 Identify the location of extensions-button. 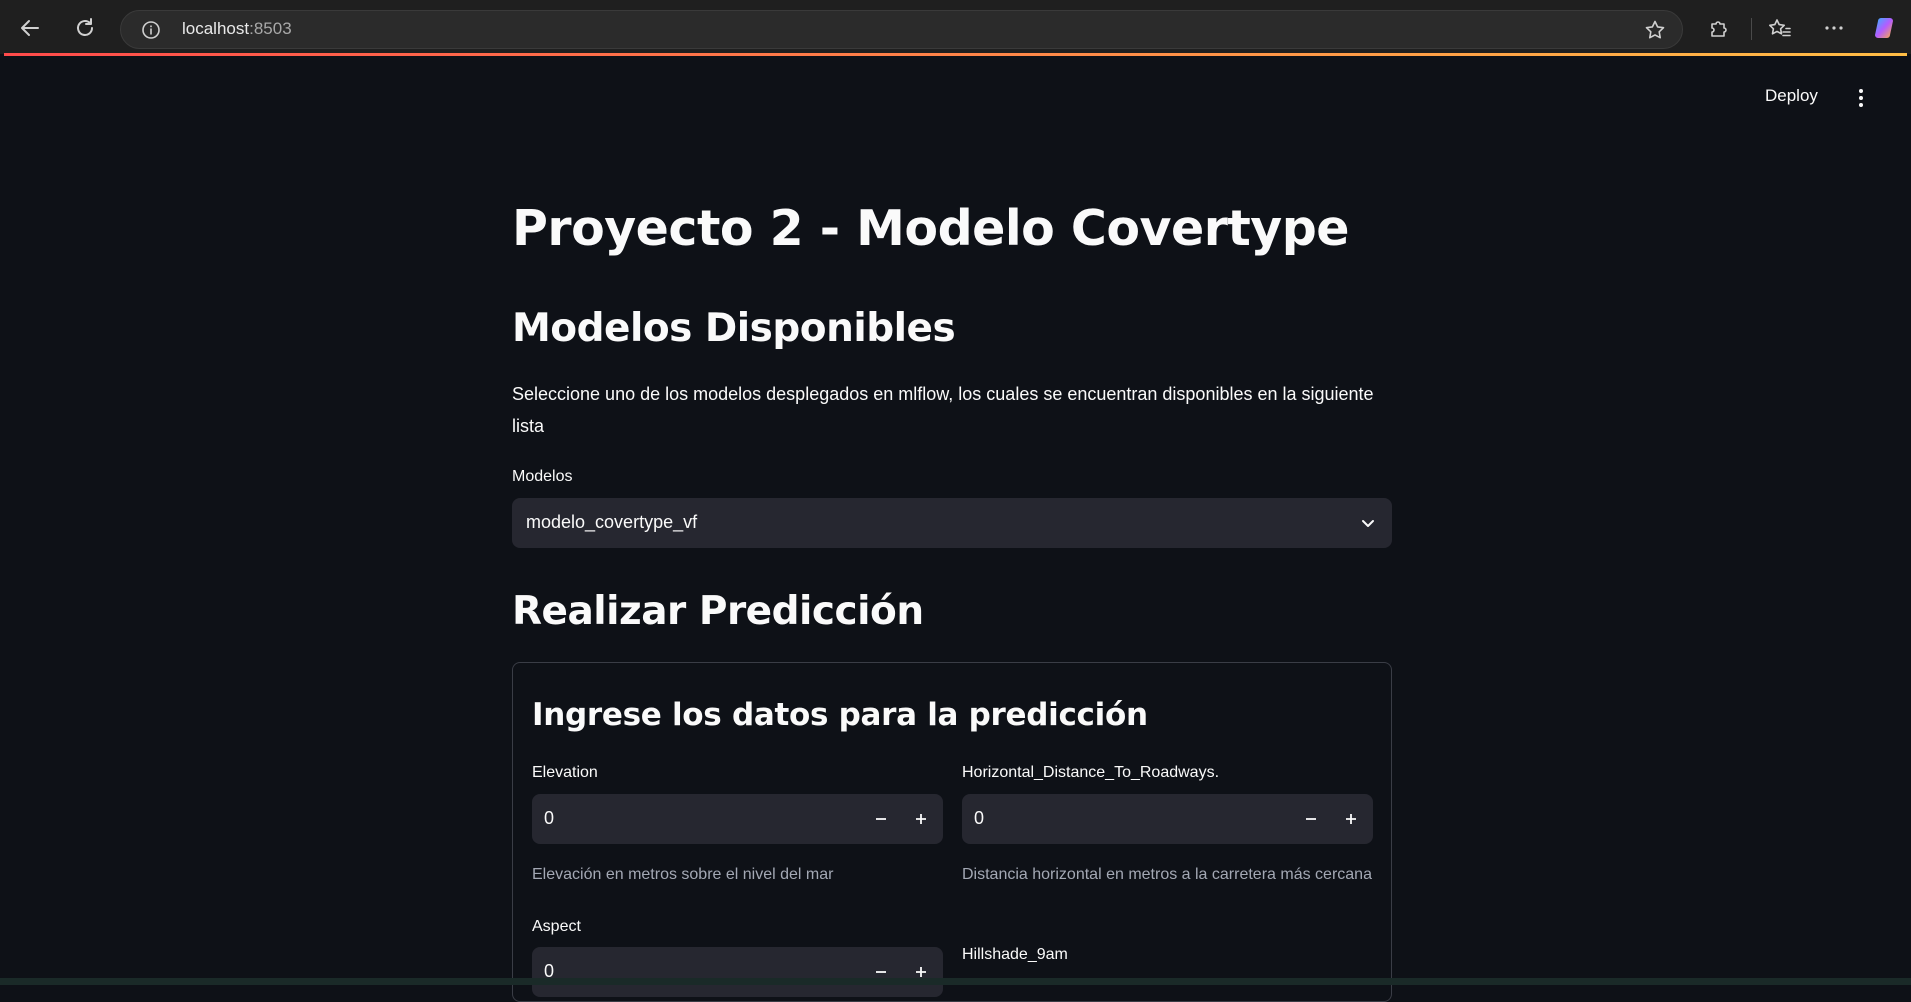
(1719, 28).